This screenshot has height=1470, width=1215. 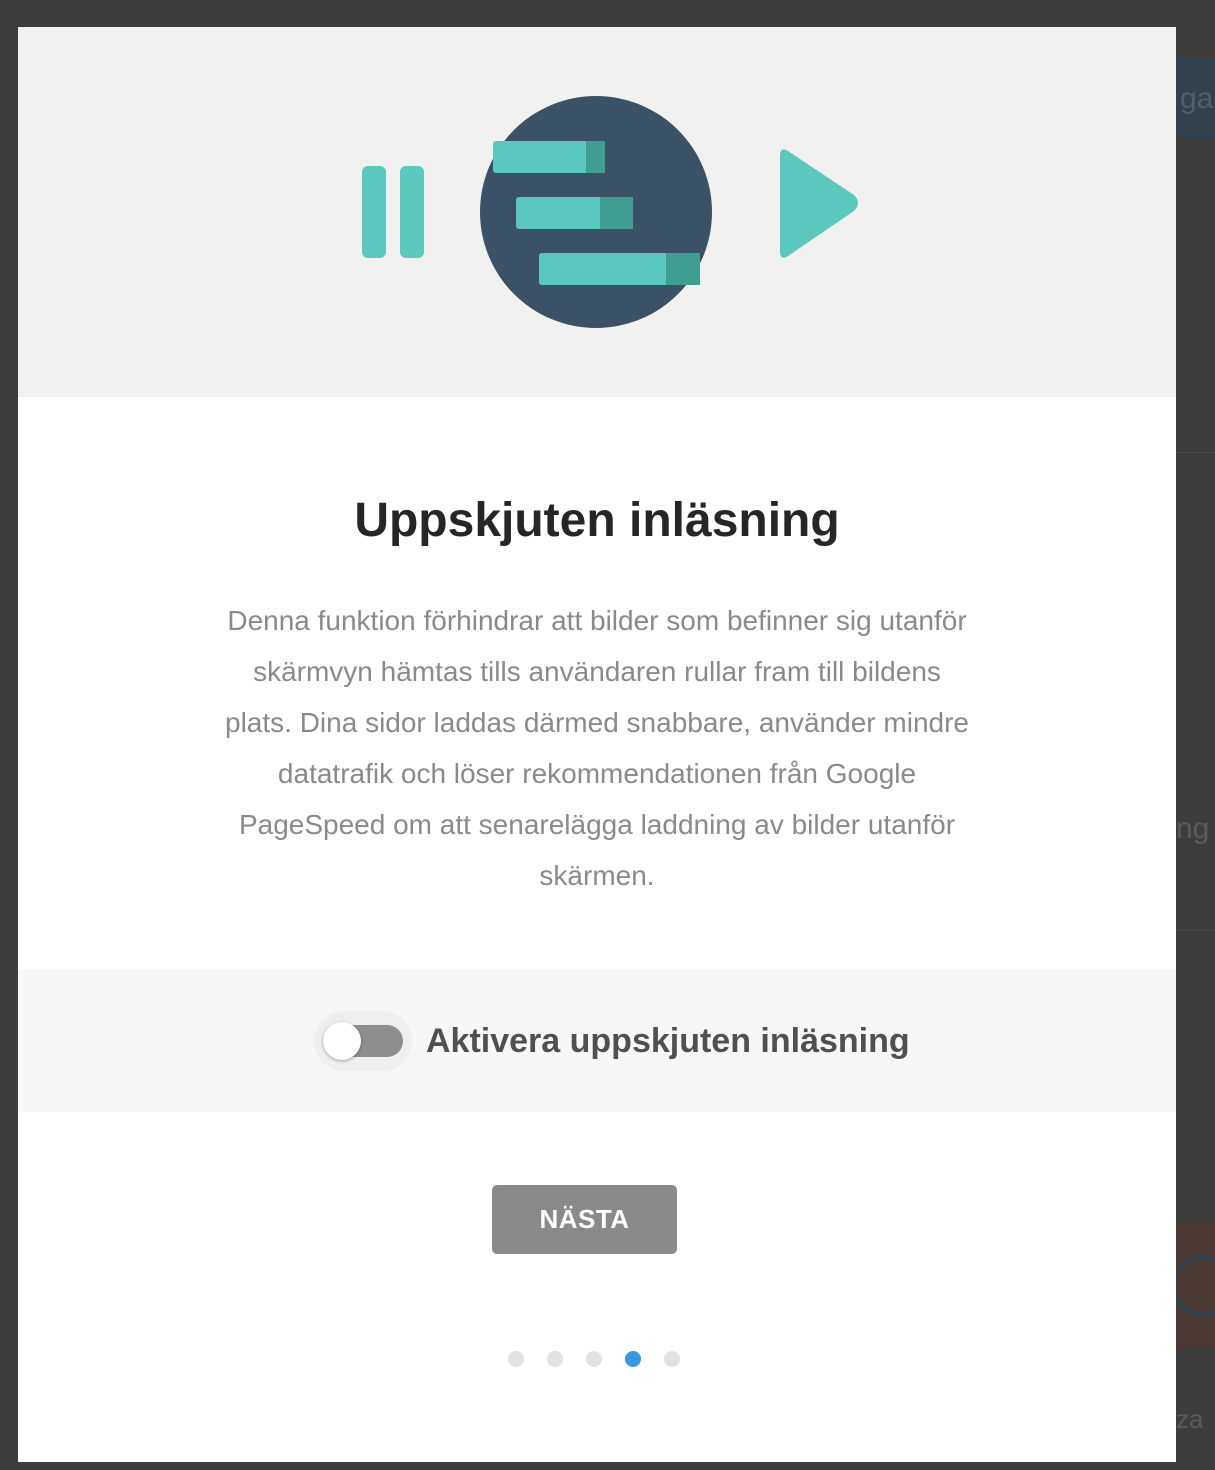 I want to click on lazy-load-icon, so click(x=596, y=212).